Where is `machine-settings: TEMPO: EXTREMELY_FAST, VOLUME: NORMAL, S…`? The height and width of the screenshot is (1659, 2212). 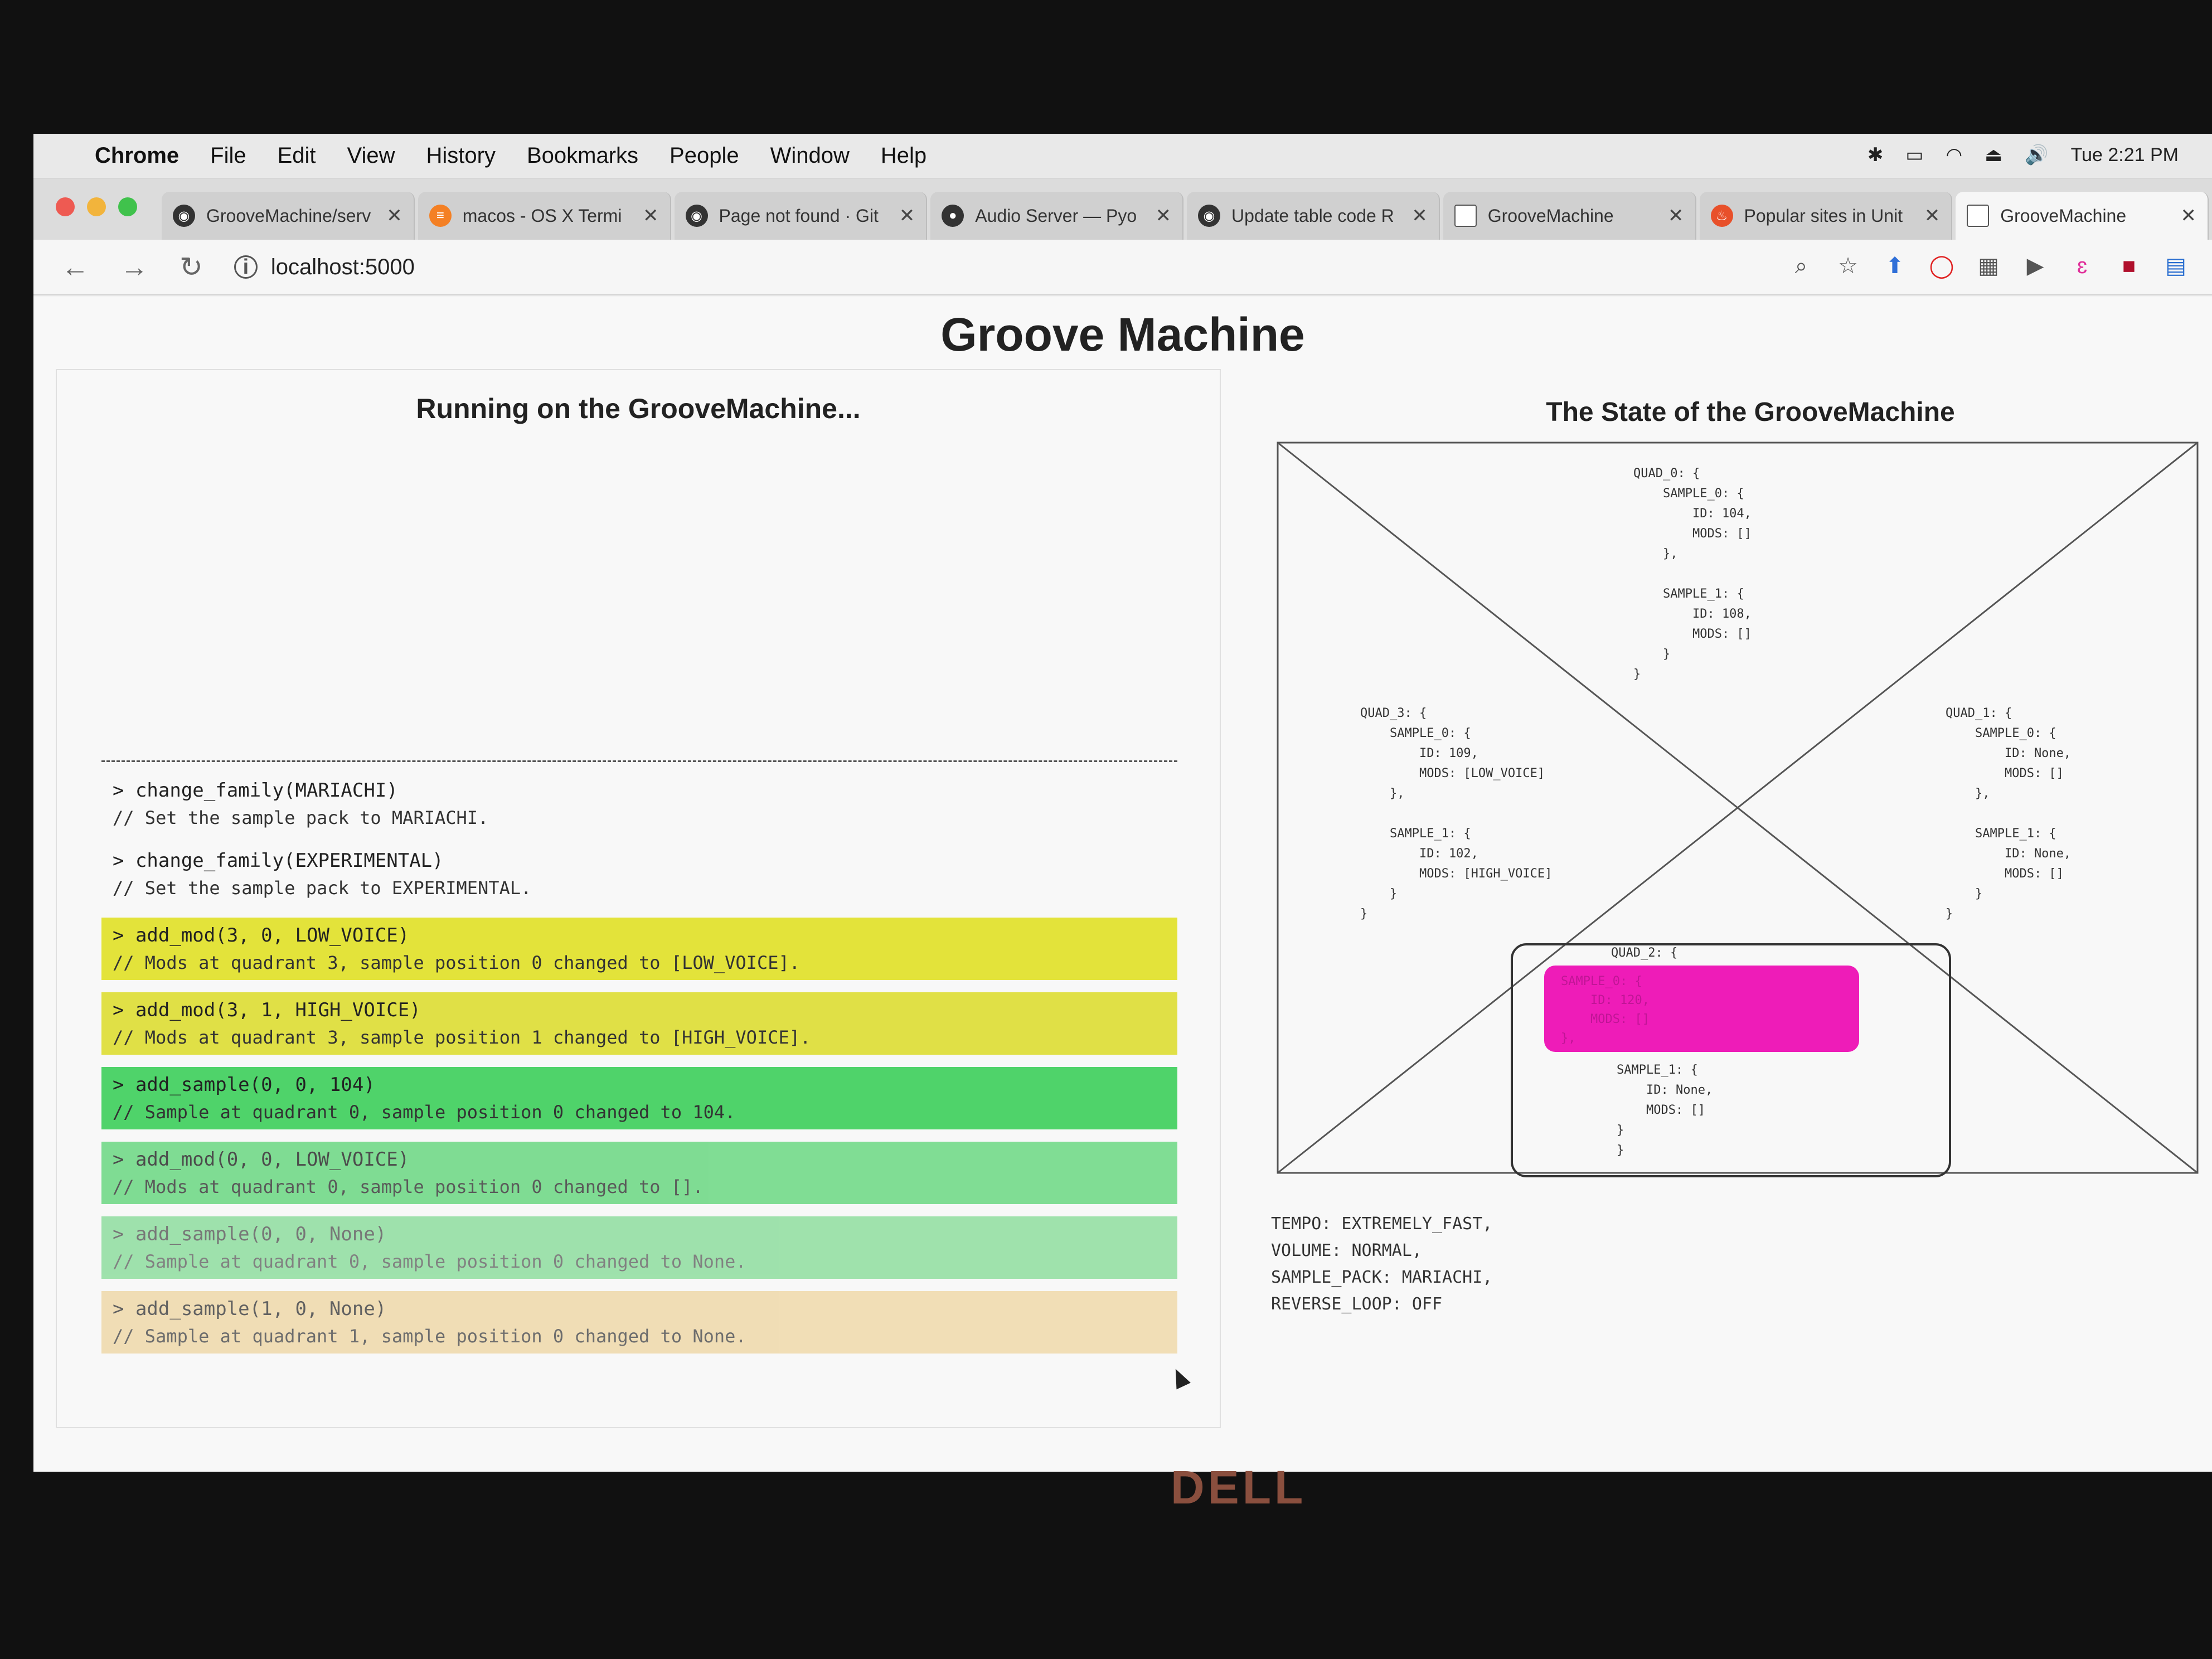
machine-settings: TEMPO: EXTREMELY_FAST, VOLUME: NORMAL, S… is located at coordinates (1382, 1264).